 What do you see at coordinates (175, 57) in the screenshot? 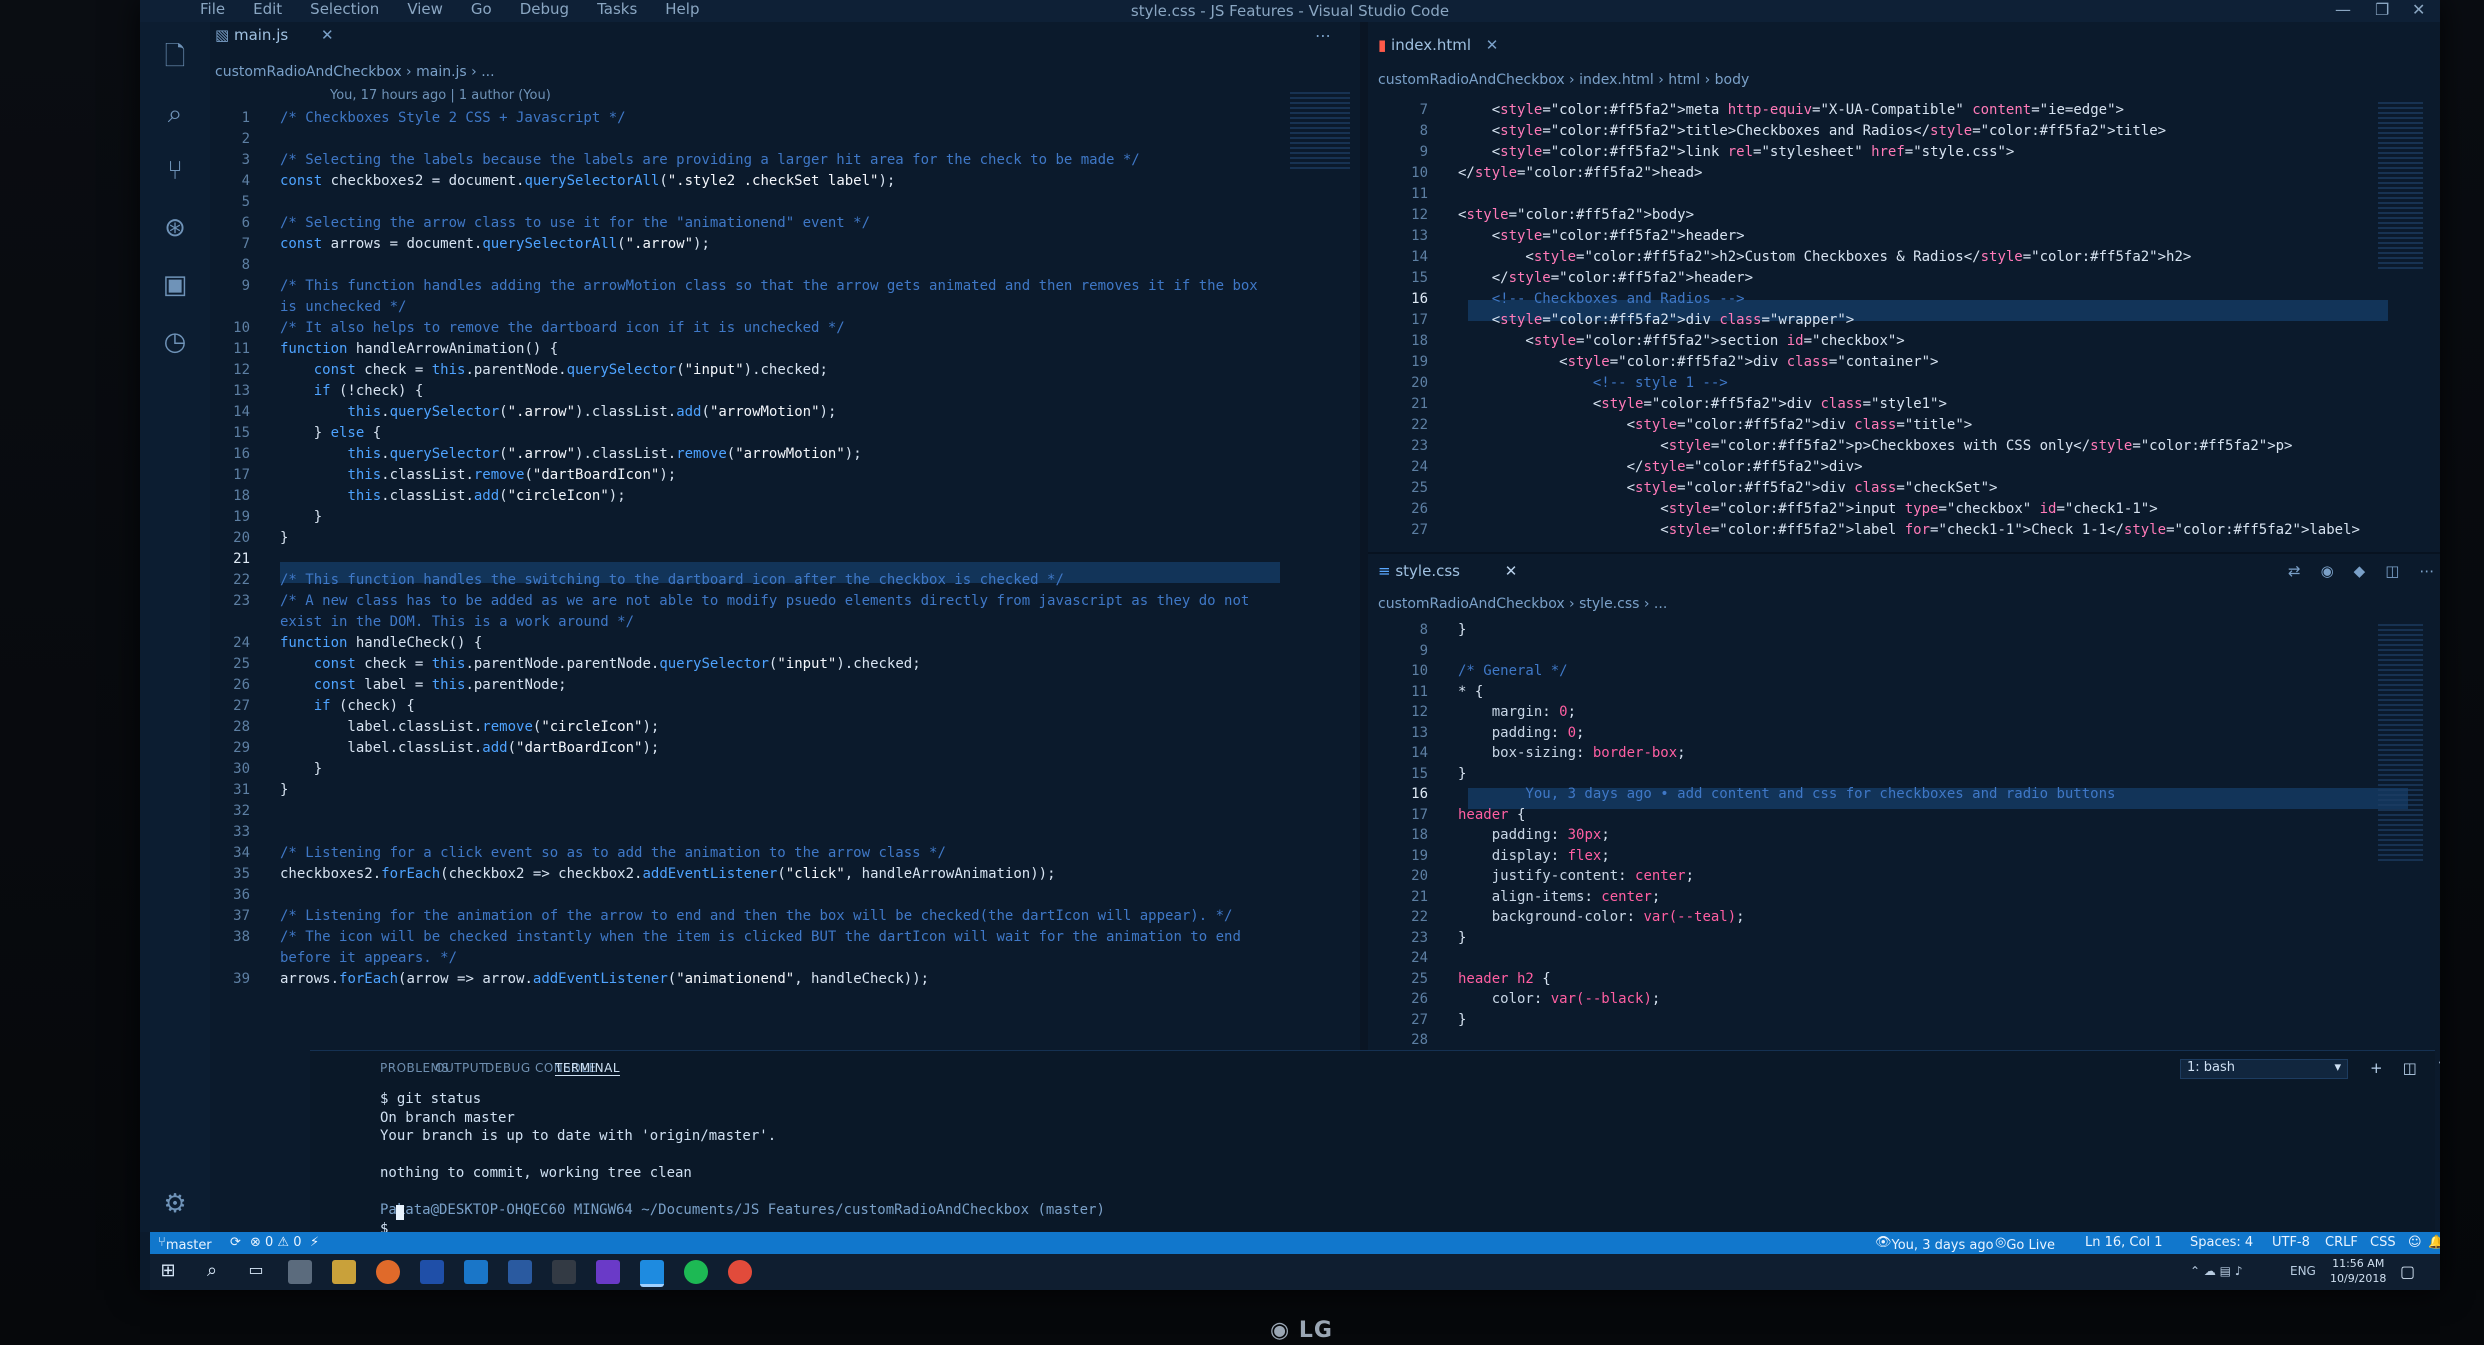
I see `explorer-icon: 🗋` at bounding box center [175, 57].